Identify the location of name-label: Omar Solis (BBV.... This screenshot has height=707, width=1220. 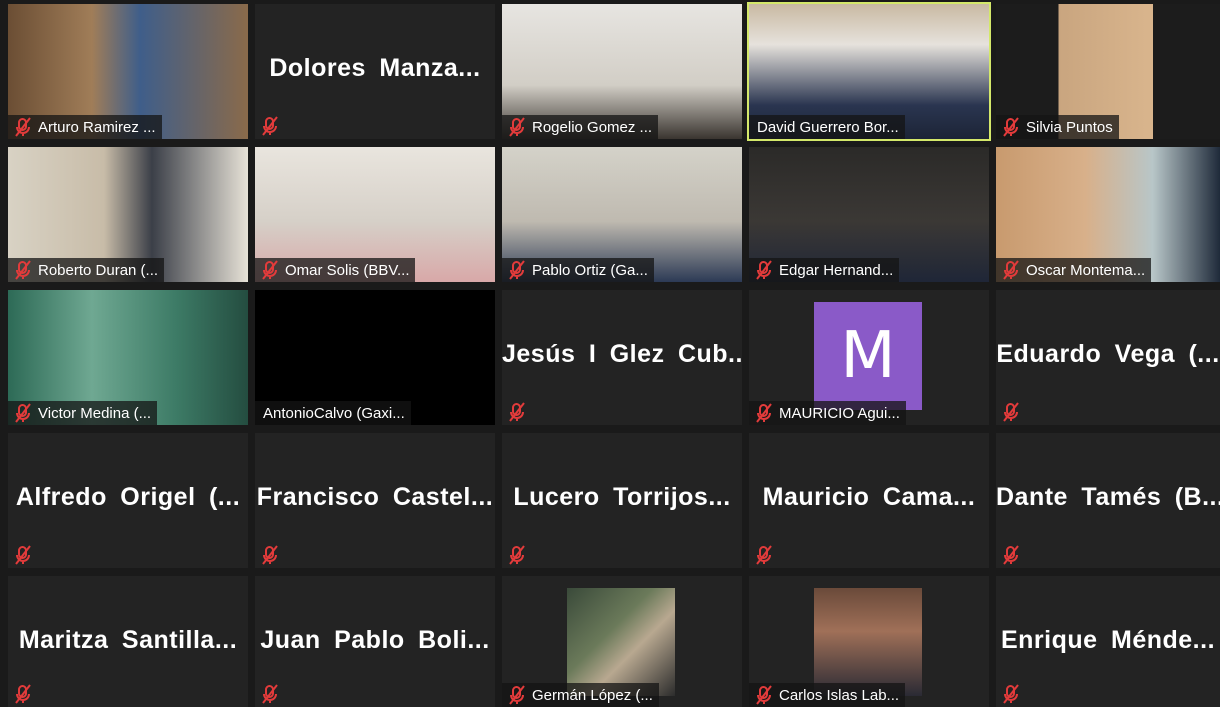
(335, 270).